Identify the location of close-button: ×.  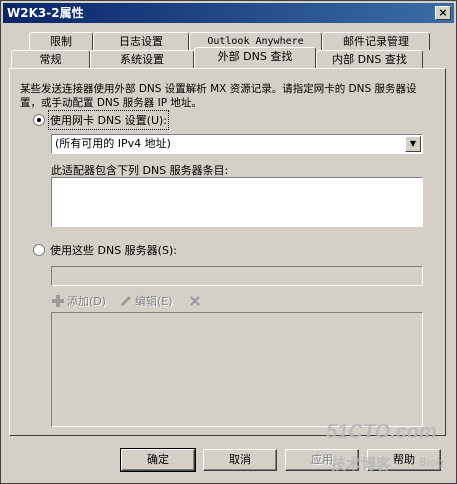
(443, 13).